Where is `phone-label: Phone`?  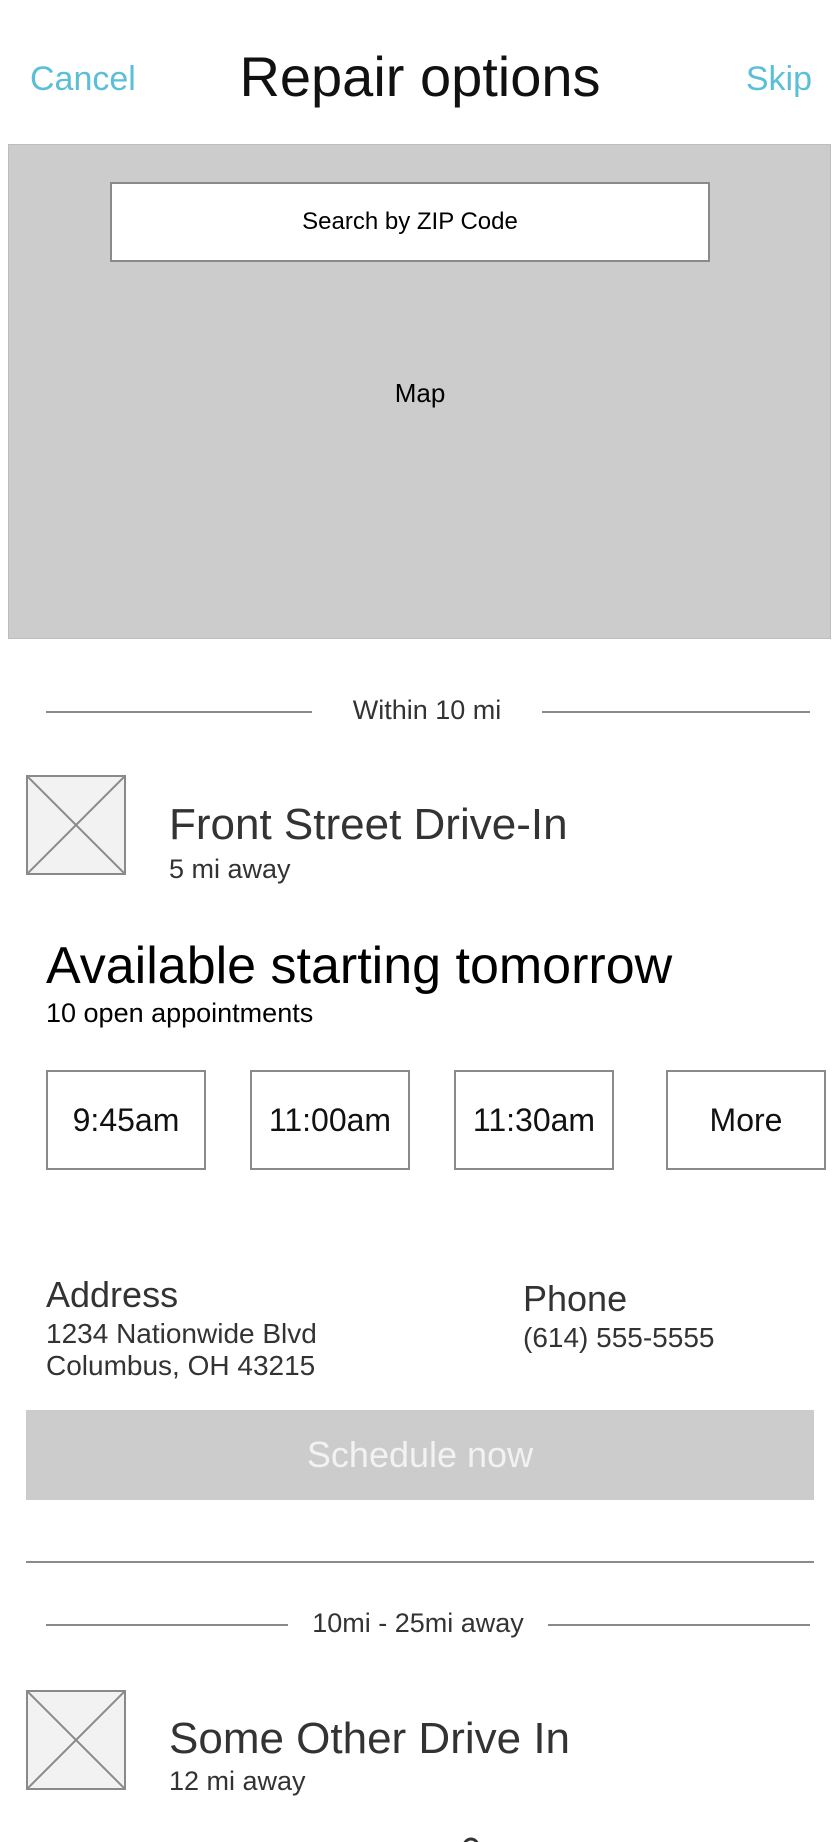
phone-label: Phone is located at coordinates (575, 1298).